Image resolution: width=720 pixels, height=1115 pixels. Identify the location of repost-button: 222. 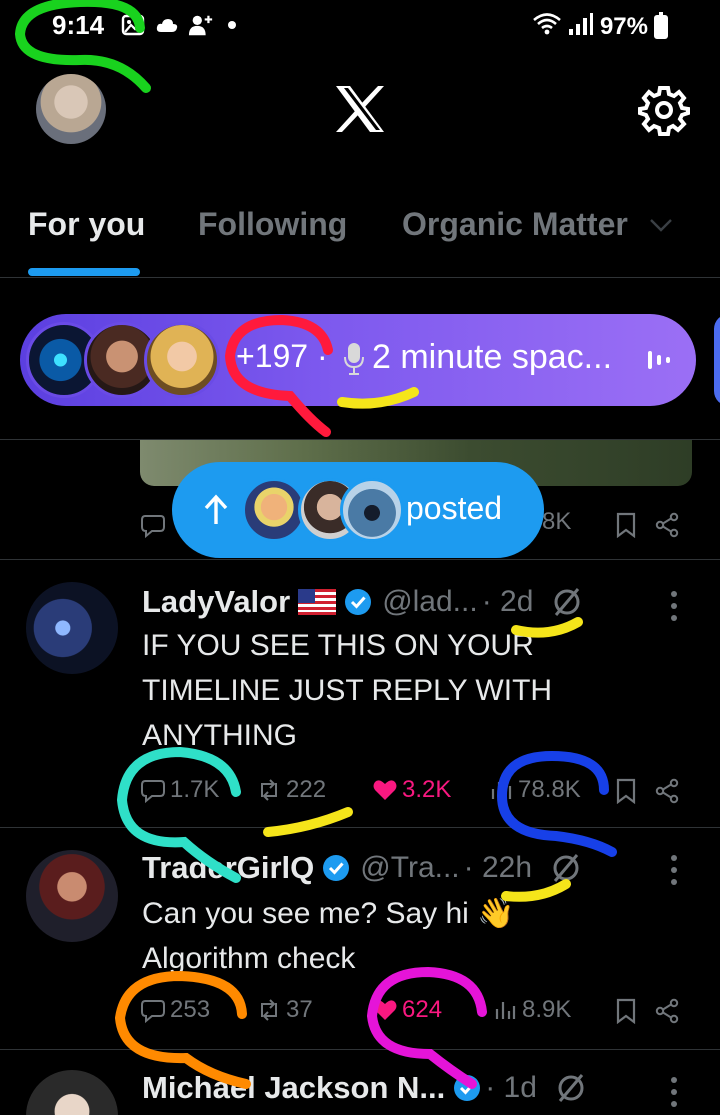
(291, 790).